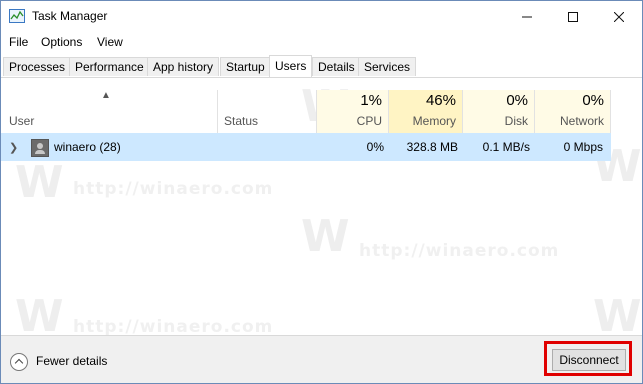  I want to click on close-icon, so click(619, 16).